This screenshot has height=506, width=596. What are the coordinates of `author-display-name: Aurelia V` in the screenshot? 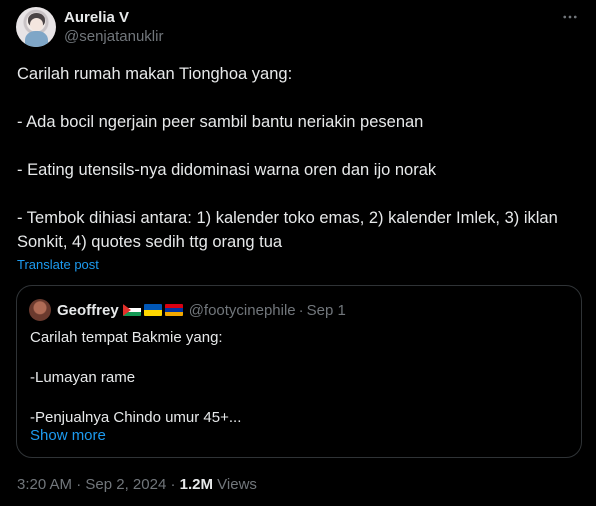 It's located at (113, 18).